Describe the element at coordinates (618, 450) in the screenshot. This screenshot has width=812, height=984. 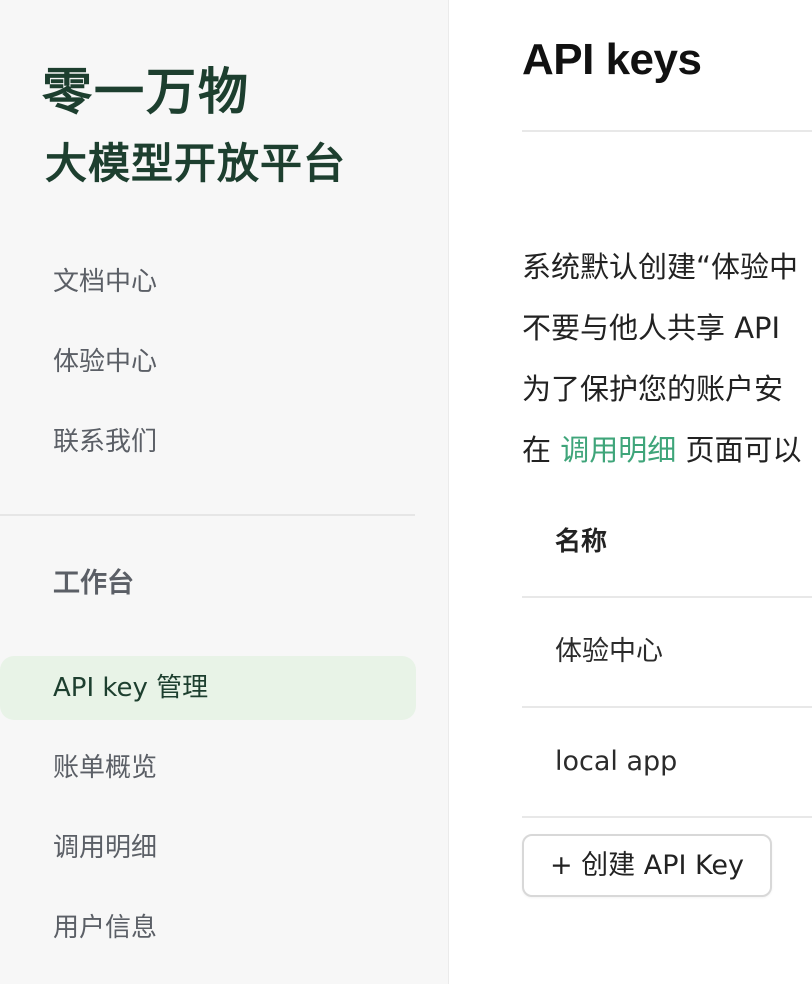
I see `usage-details-link: 调用明细` at that location.